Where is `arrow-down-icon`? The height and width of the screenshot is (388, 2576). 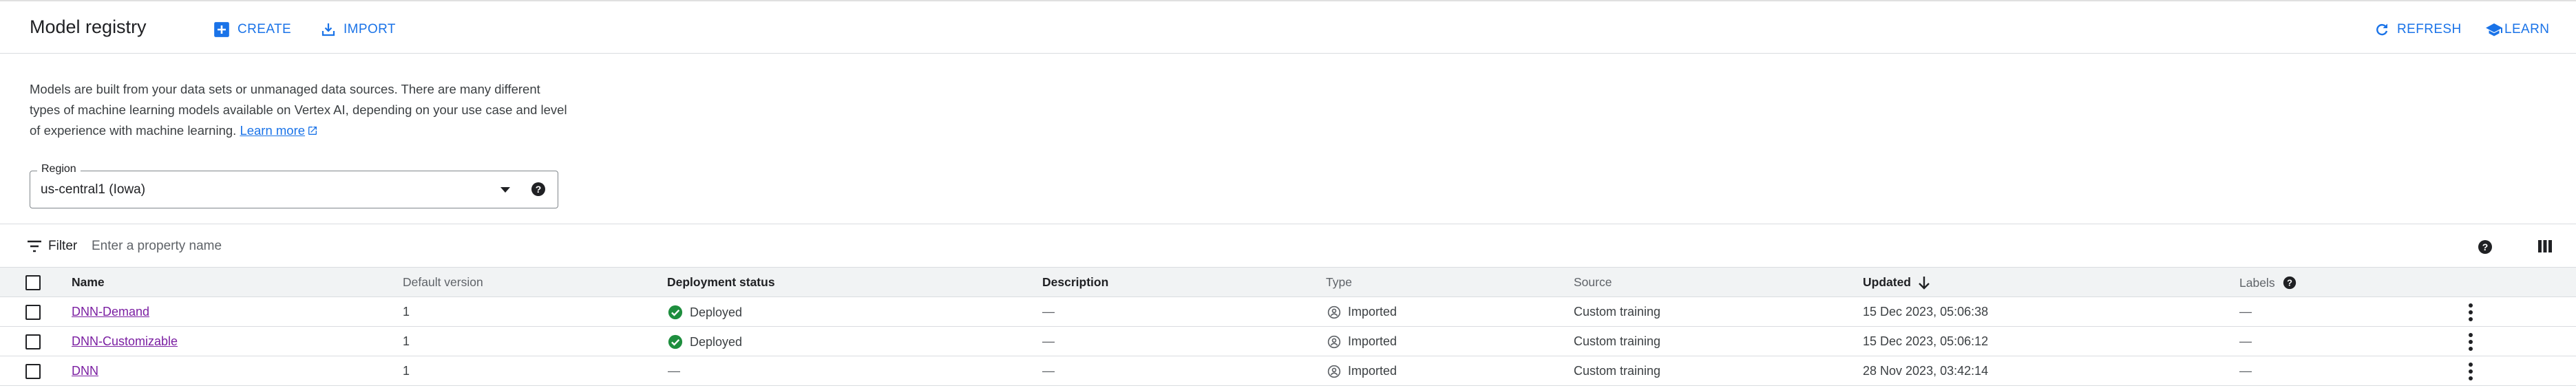 arrow-down-icon is located at coordinates (1925, 283).